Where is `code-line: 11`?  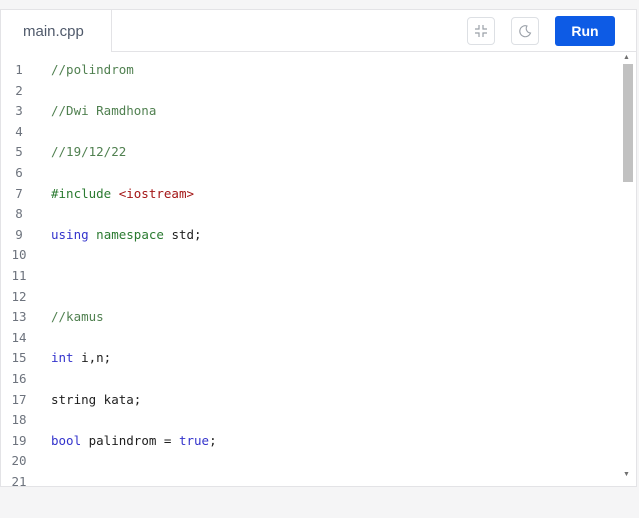 code-line: 11 is located at coordinates (26, 276).